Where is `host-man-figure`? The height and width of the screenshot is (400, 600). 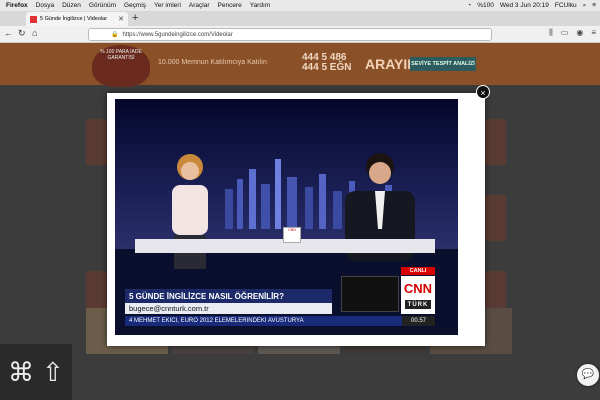
host-man-figure is located at coordinates (380, 207).